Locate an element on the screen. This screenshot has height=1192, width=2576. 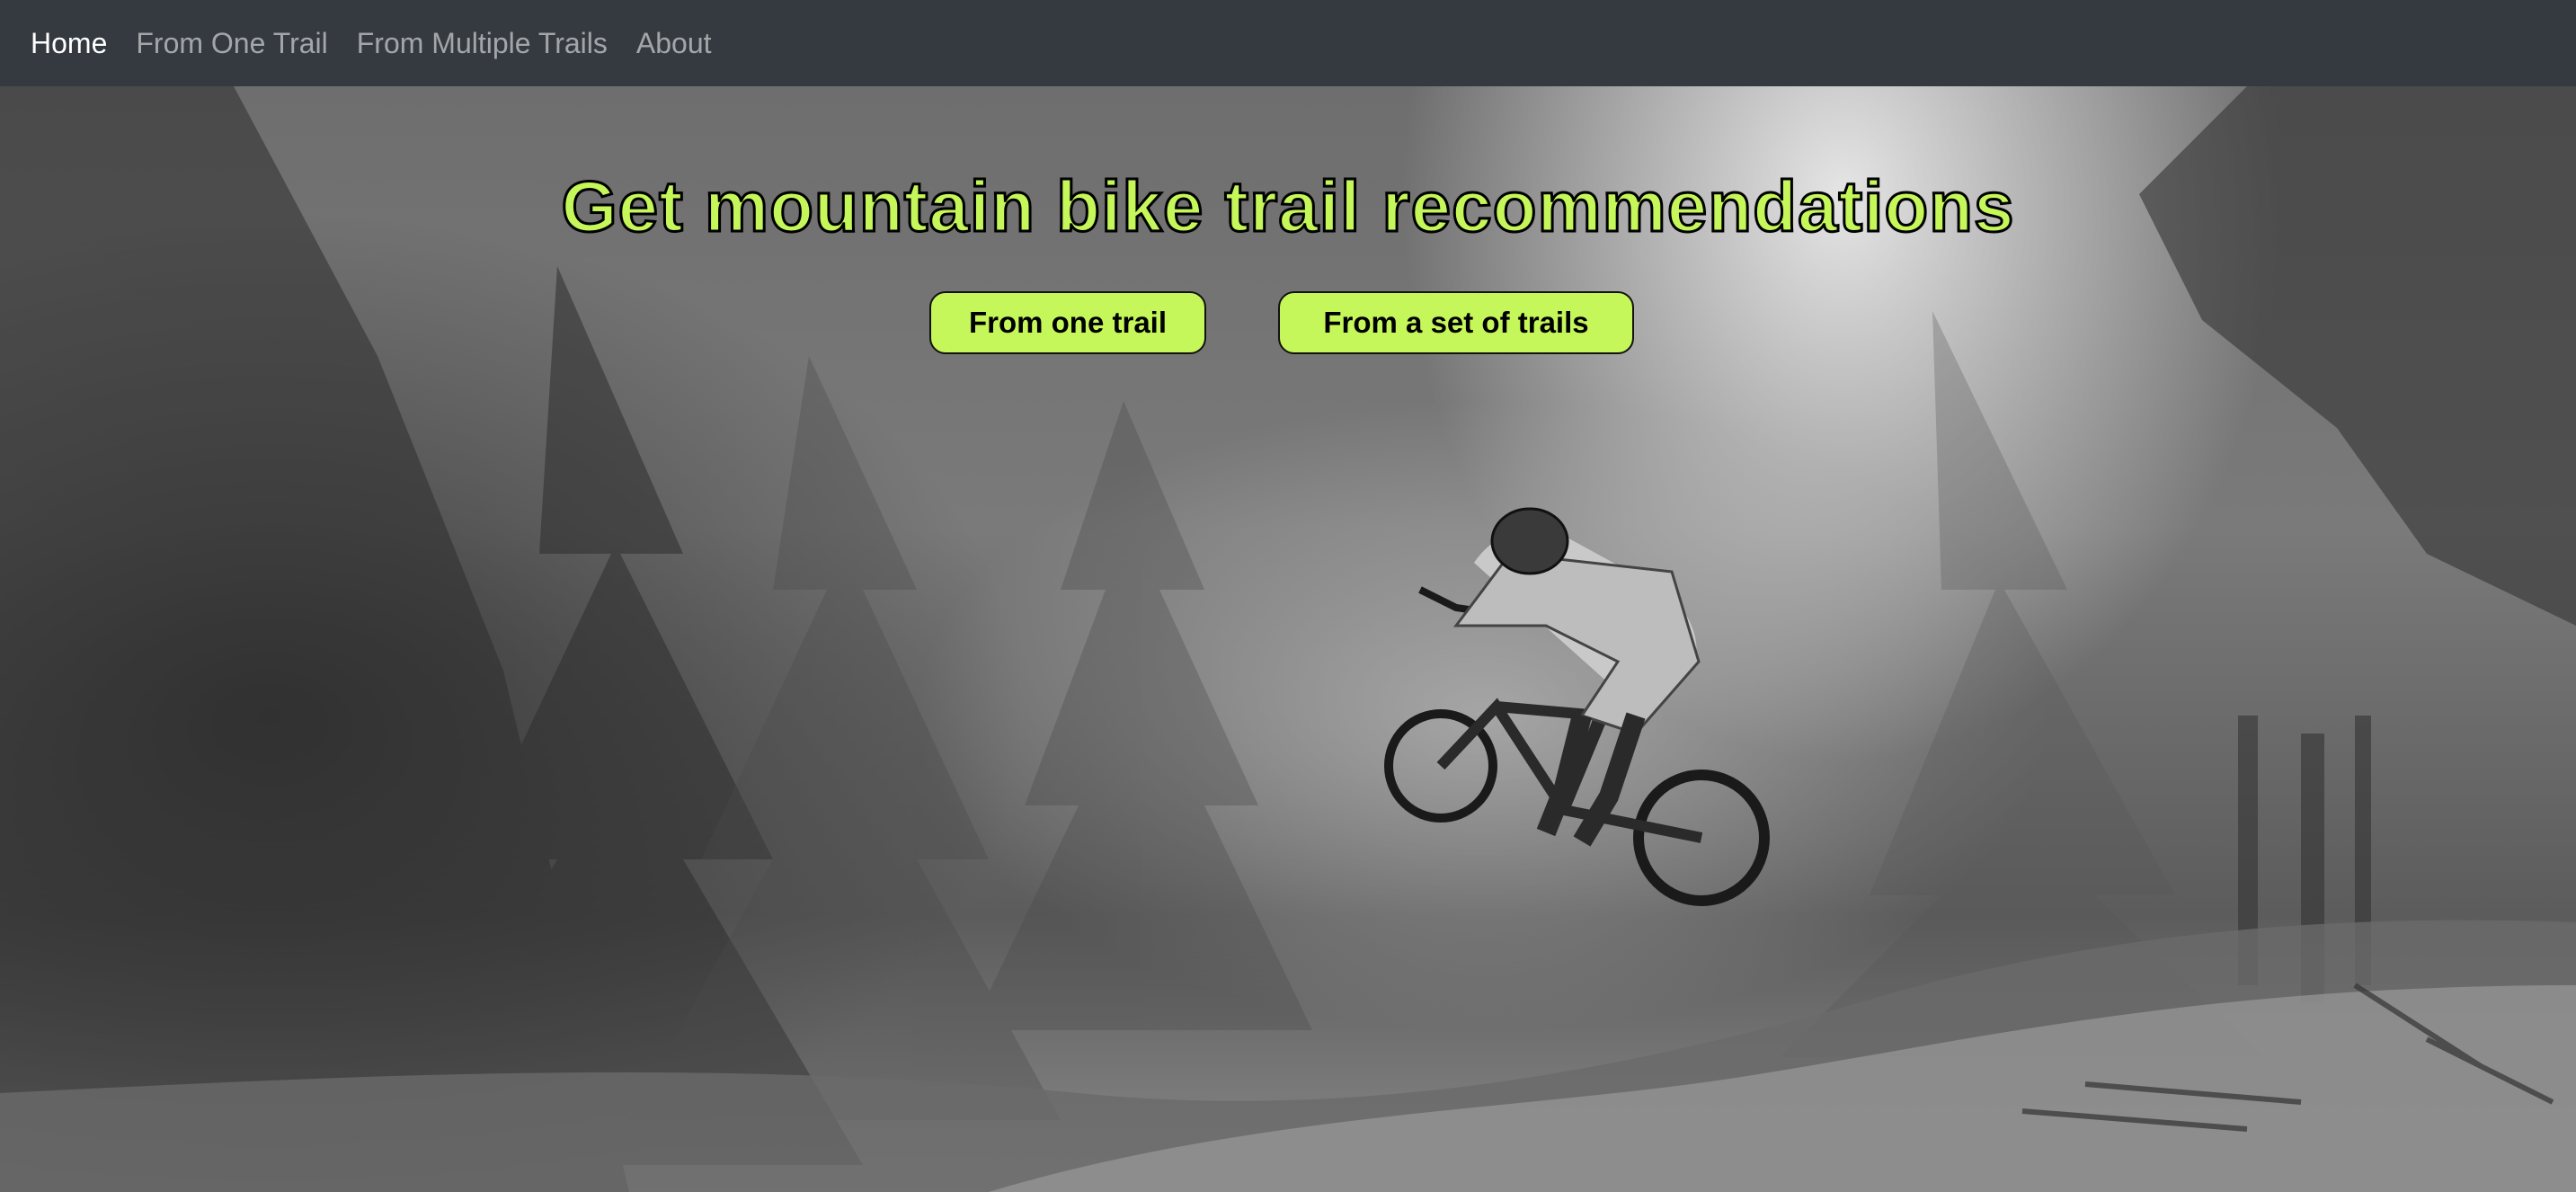
mountain-biker-illustration is located at coordinates (1577, 706).